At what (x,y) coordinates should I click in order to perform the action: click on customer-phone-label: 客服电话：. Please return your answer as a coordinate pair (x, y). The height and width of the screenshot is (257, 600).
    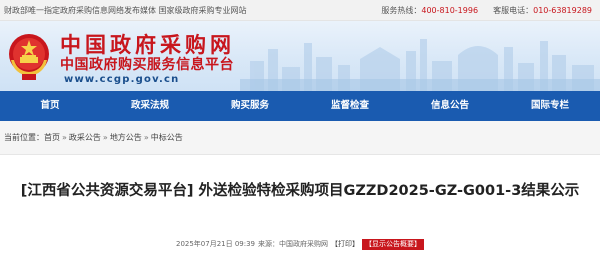
    Looking at the image, I should click on (513, 10).